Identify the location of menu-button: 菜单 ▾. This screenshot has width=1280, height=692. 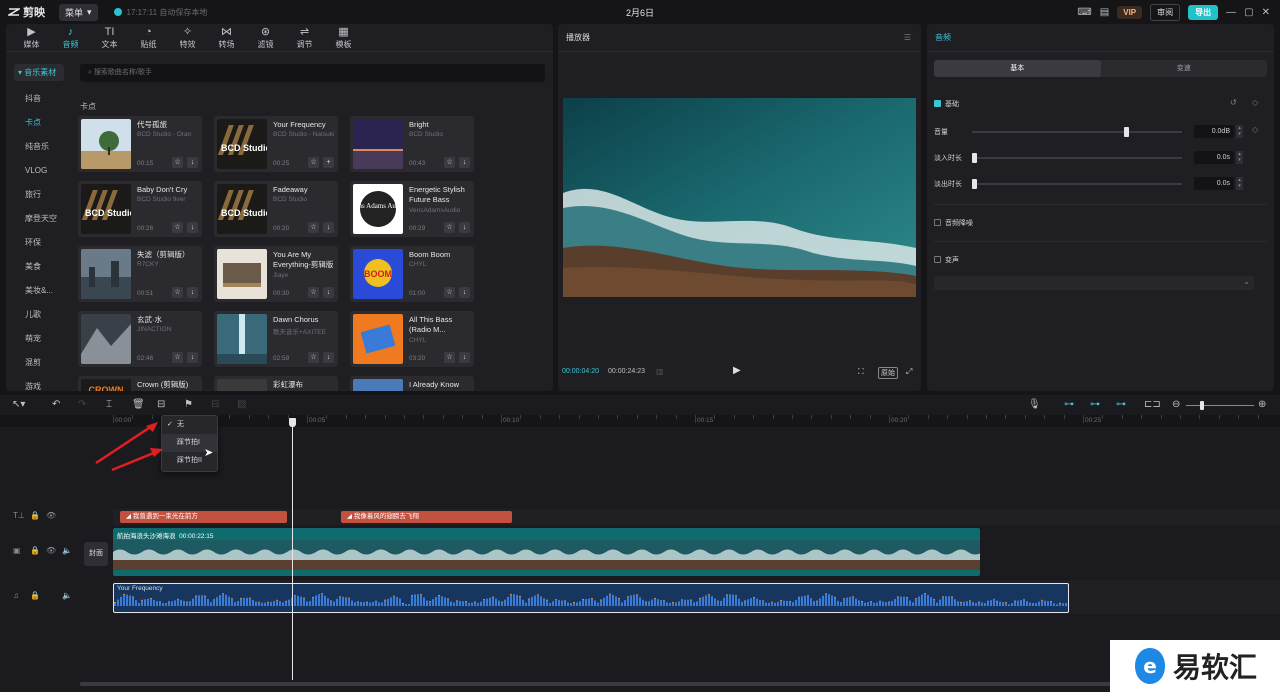
(78, 12).